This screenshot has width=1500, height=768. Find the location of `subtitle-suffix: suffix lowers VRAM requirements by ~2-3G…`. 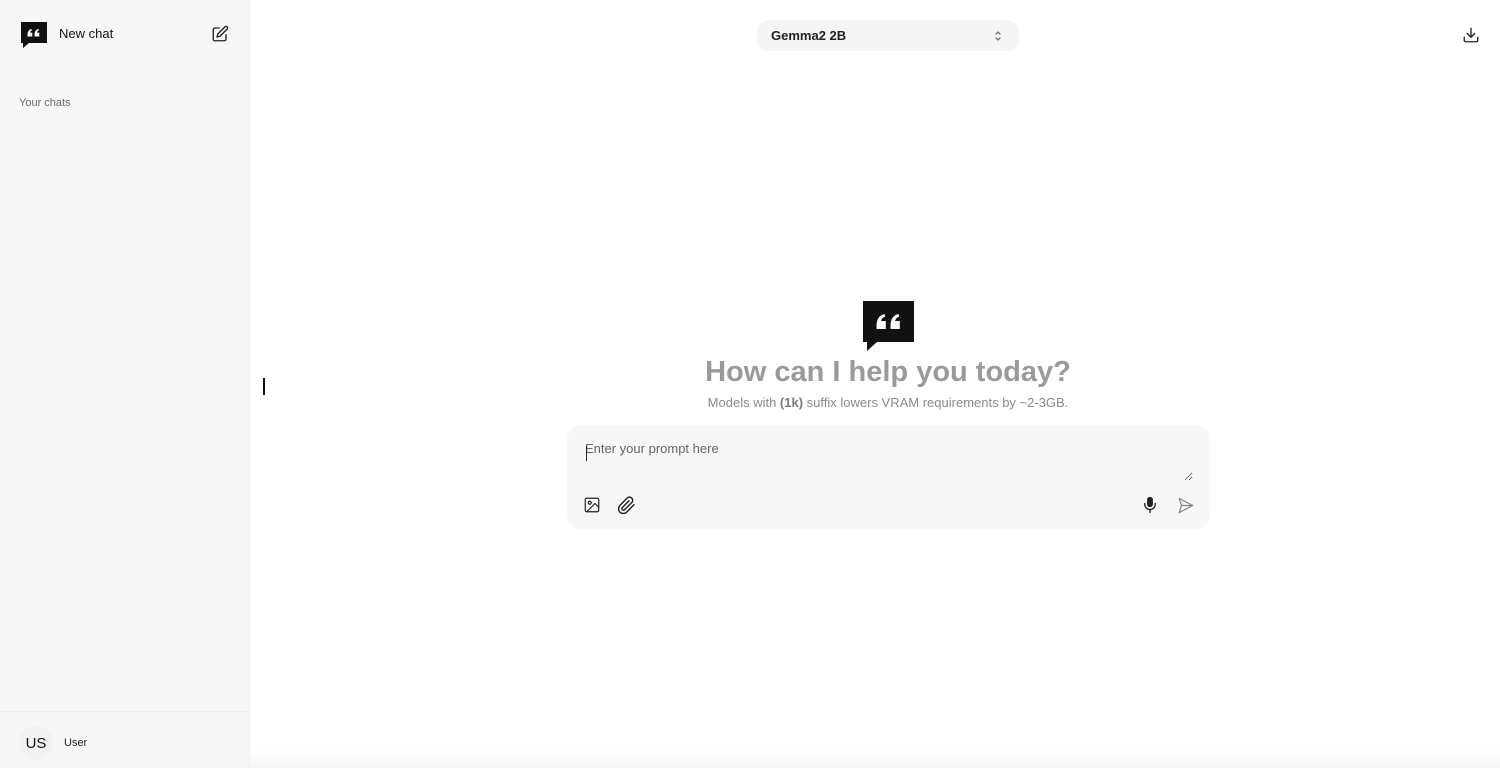

subtitle-suffix: suffix lowers VRAM requirements by ~2-3G… is located at coordinates (936, 402).